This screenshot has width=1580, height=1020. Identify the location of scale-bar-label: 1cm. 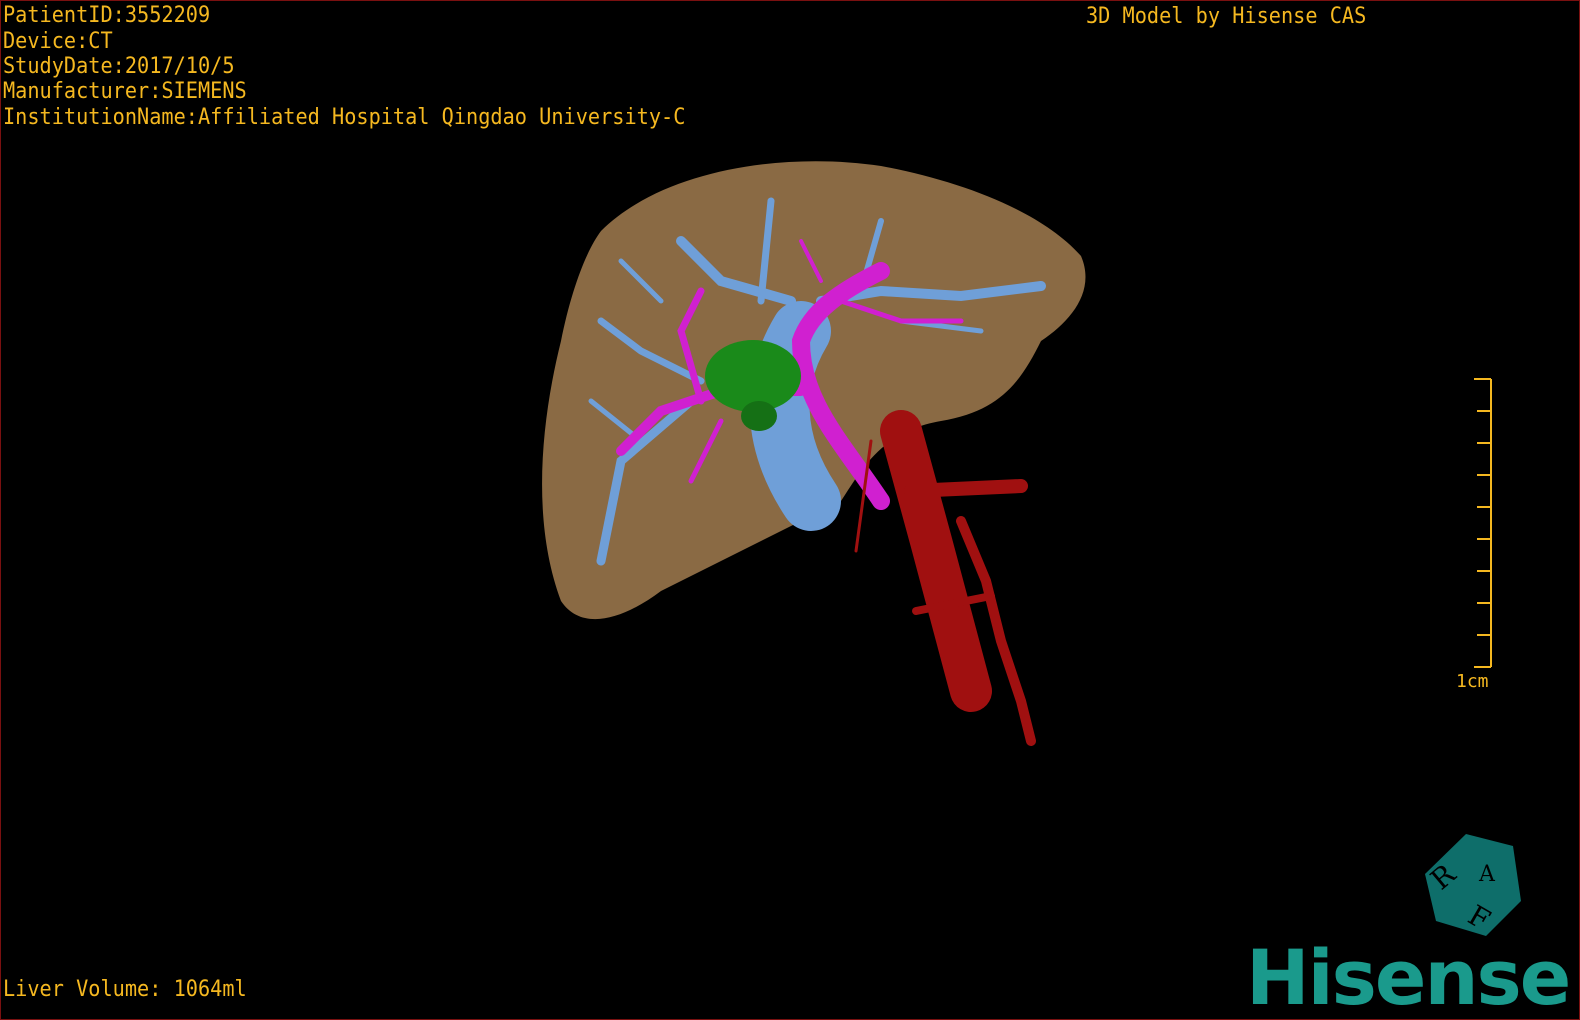
(1472, 681).